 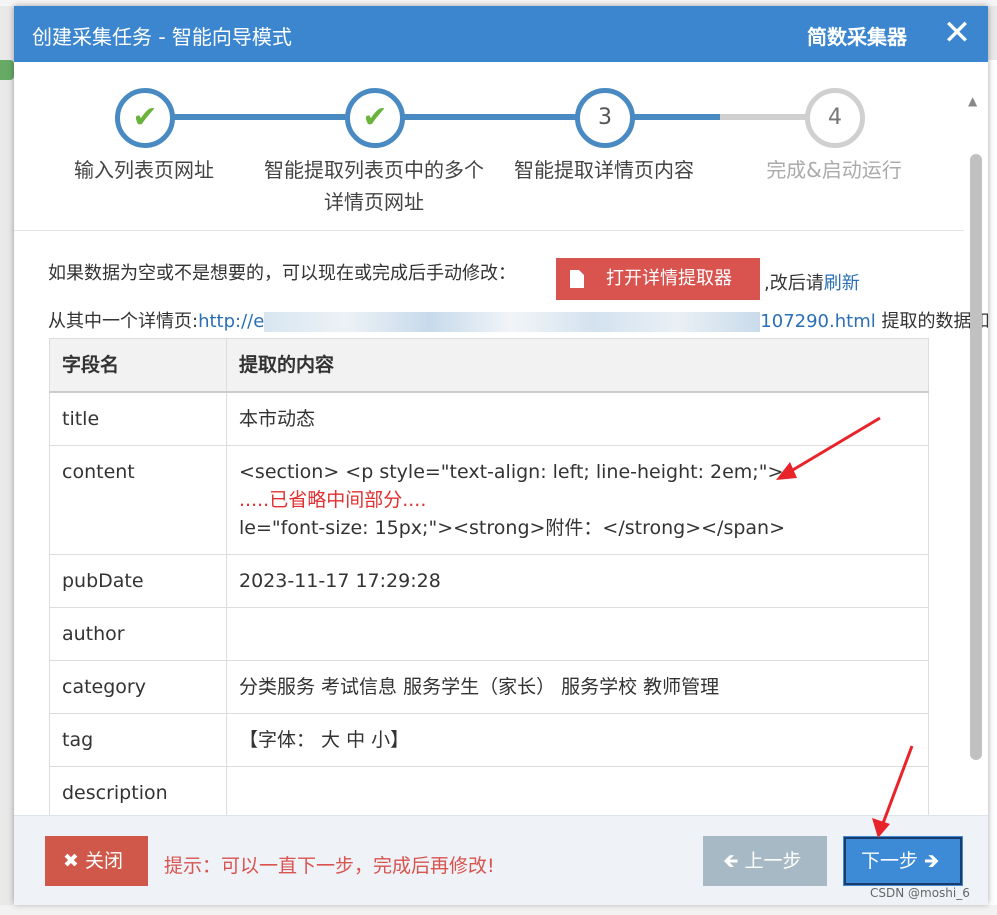 I want to click on watermark: CSDN @moshi_6, so click(x=920, y=893).